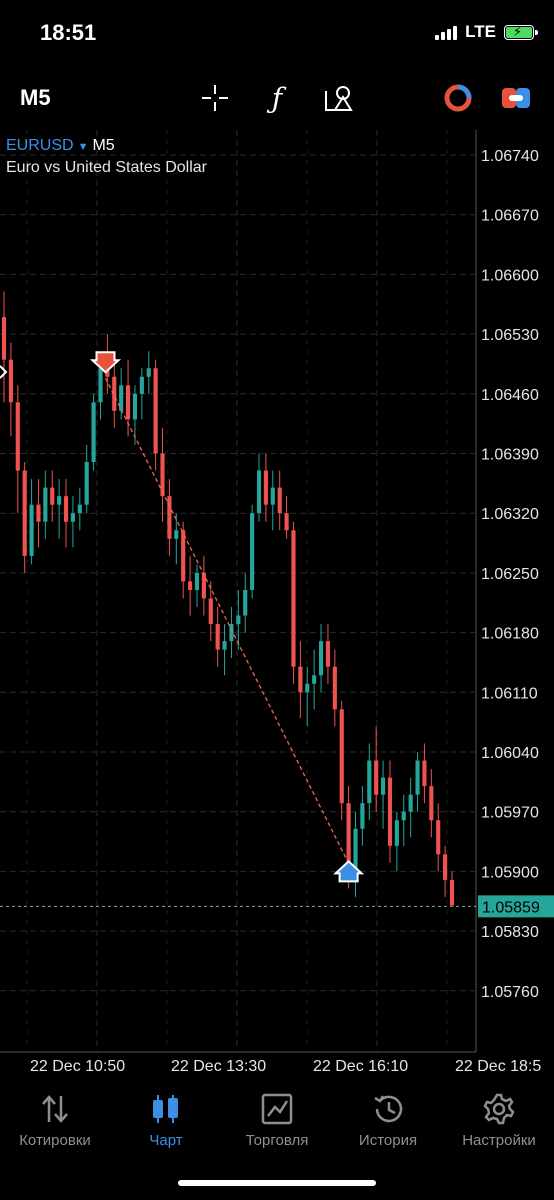  I want to click on symbol-dropdown-icon: ▼, so click(83, 147).